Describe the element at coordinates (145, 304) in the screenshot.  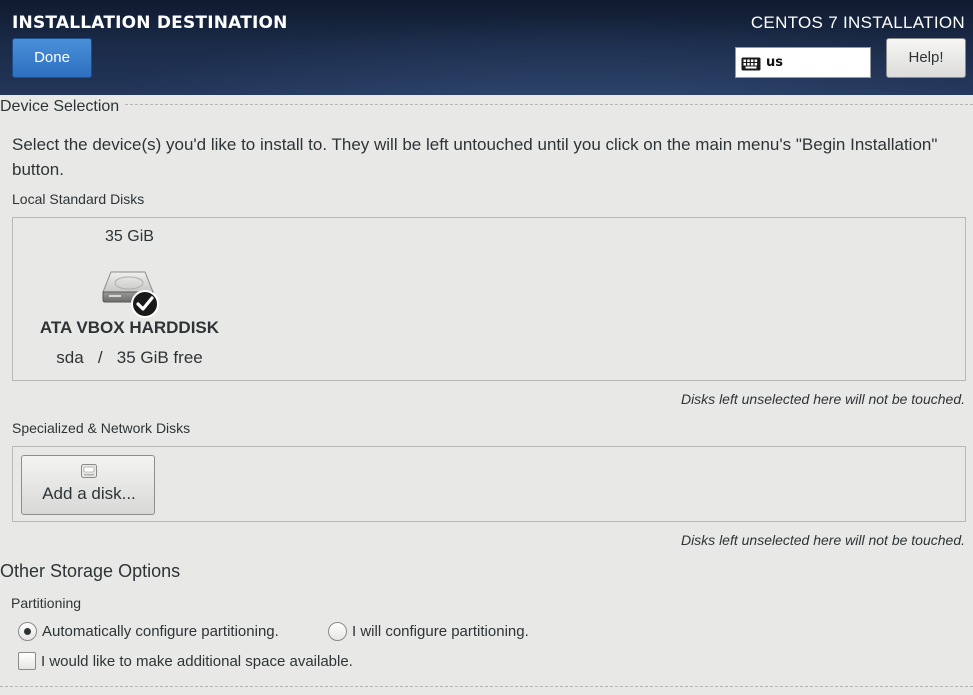
I see `checkmark-icon` at that location.